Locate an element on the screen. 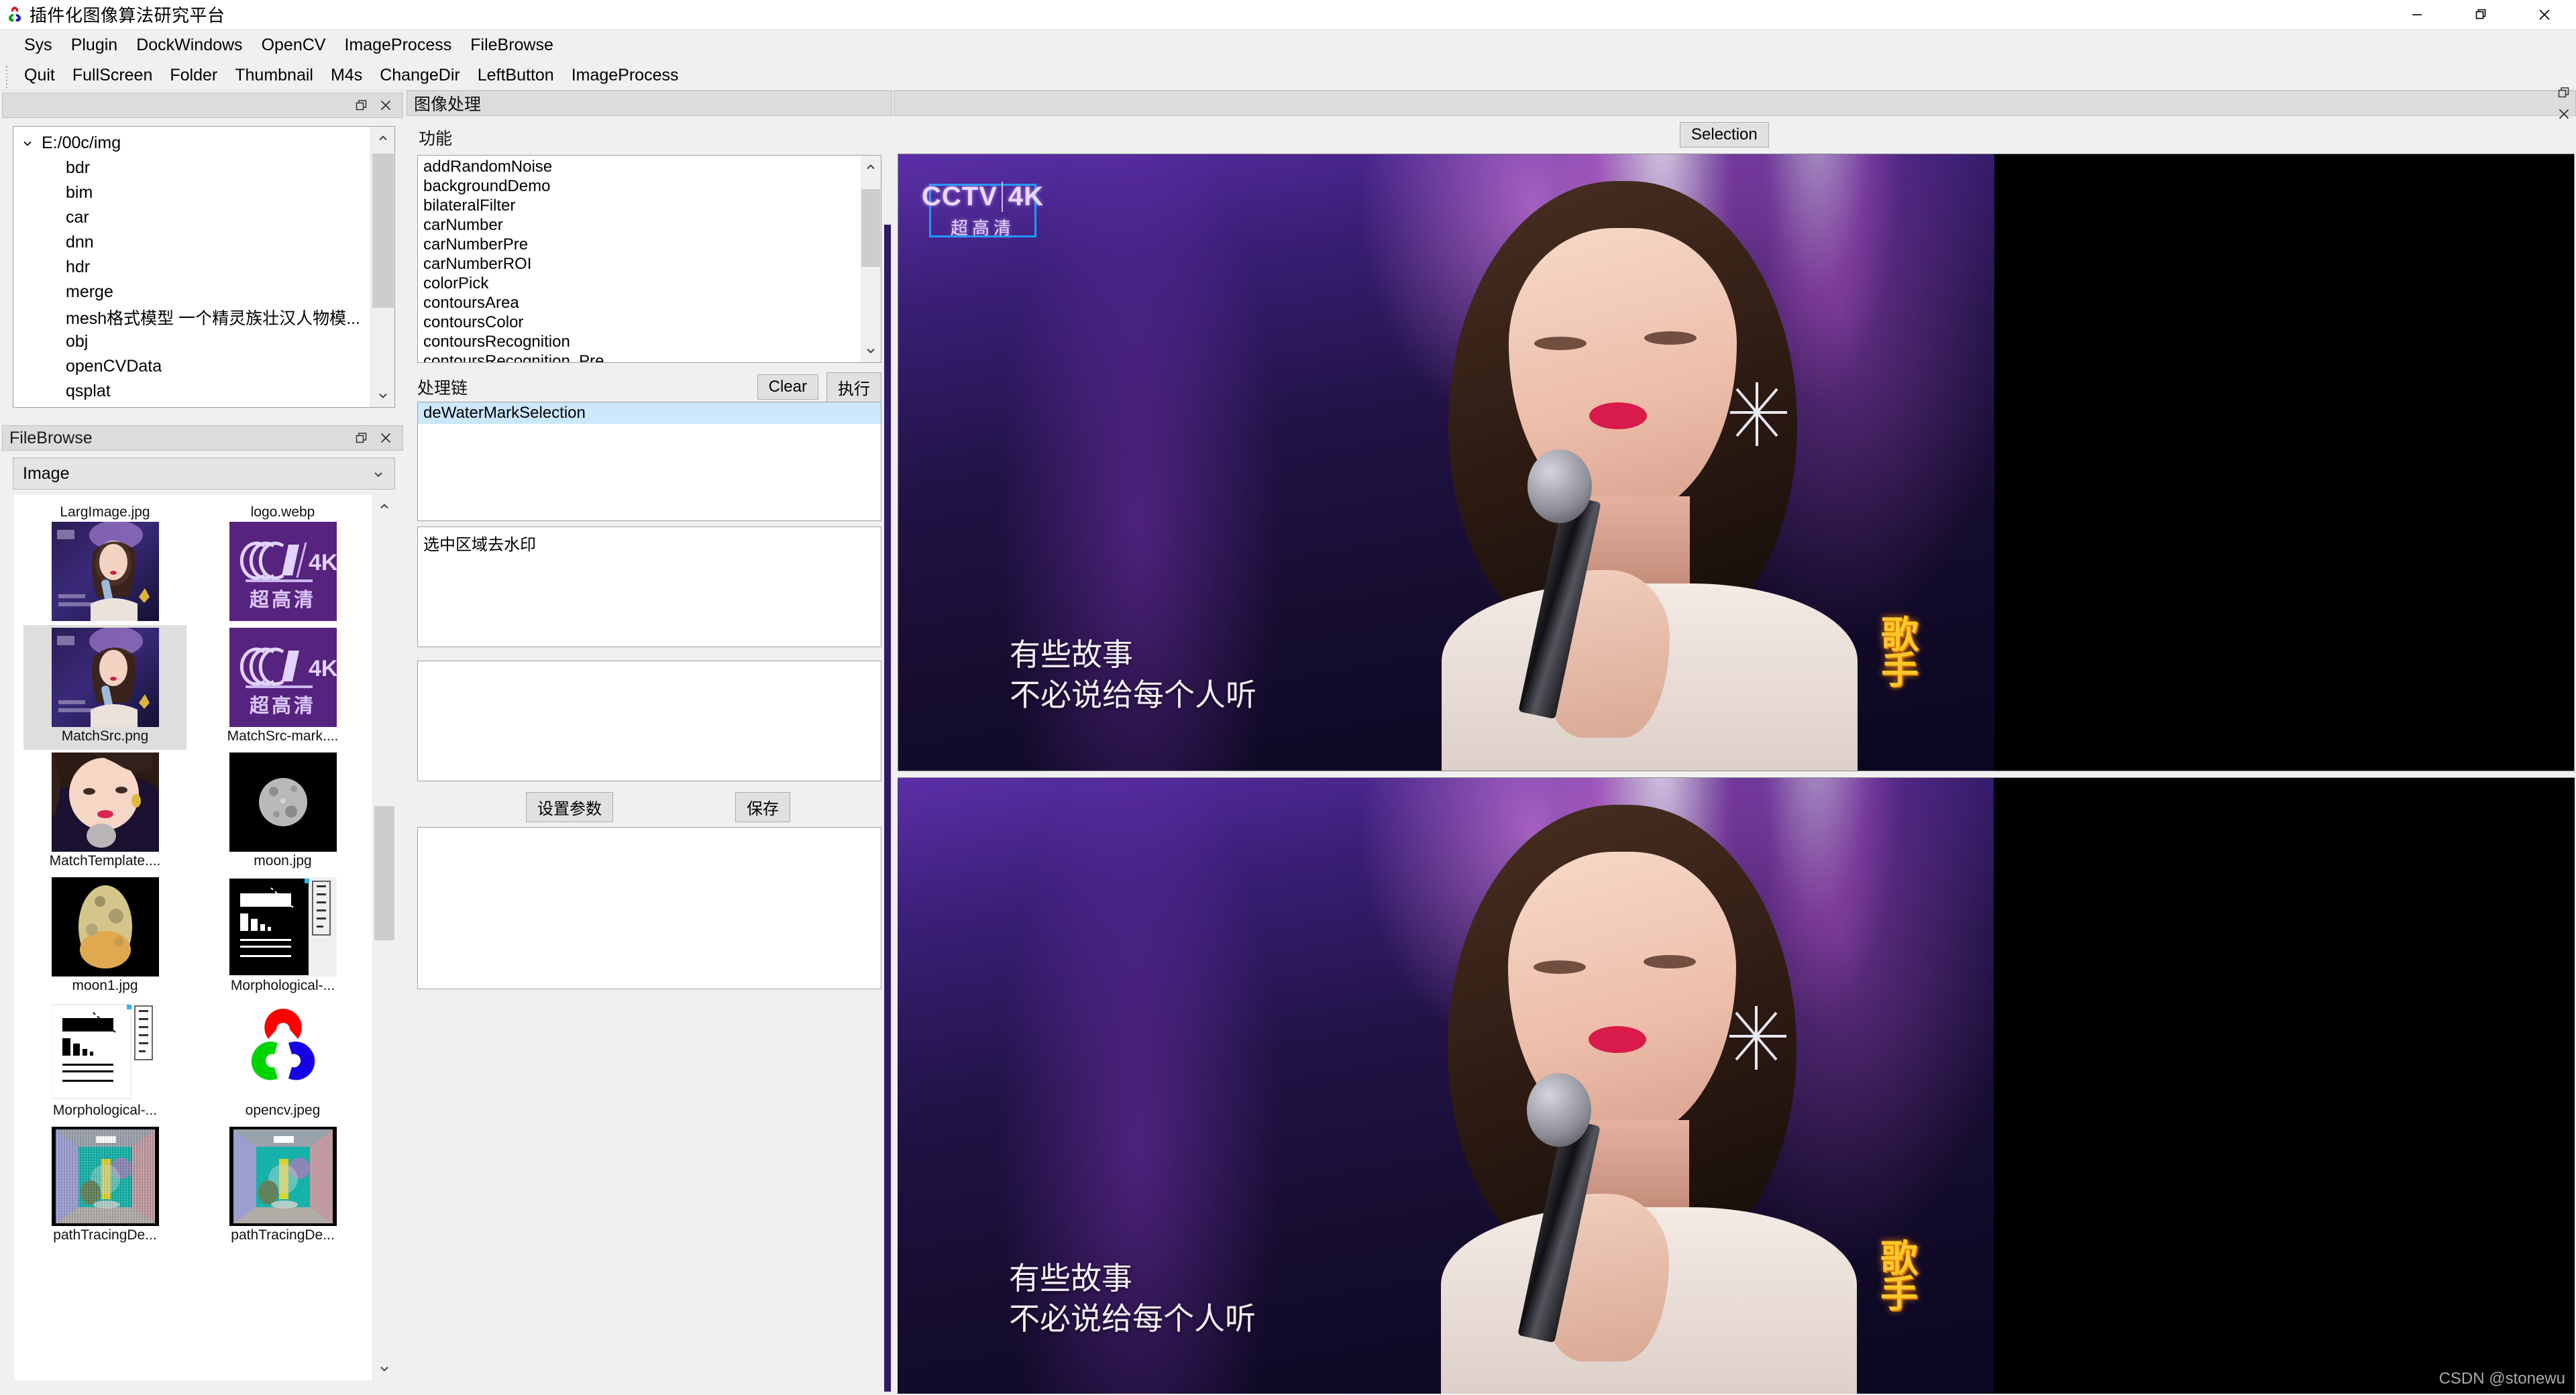 The width and height of the screenshot is (2576, 1395). tree-node-merge: merge is located at coordinates (191, 292).